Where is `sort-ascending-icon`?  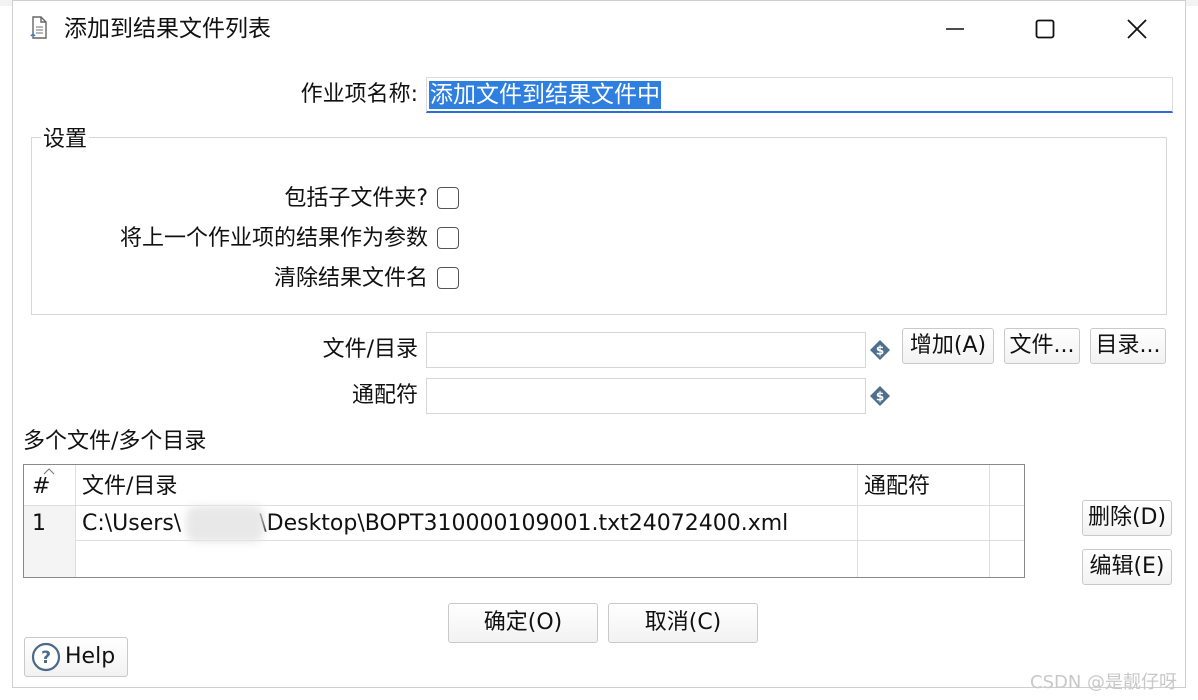 sort-ascending-icon is located at coordinates (49, 471).